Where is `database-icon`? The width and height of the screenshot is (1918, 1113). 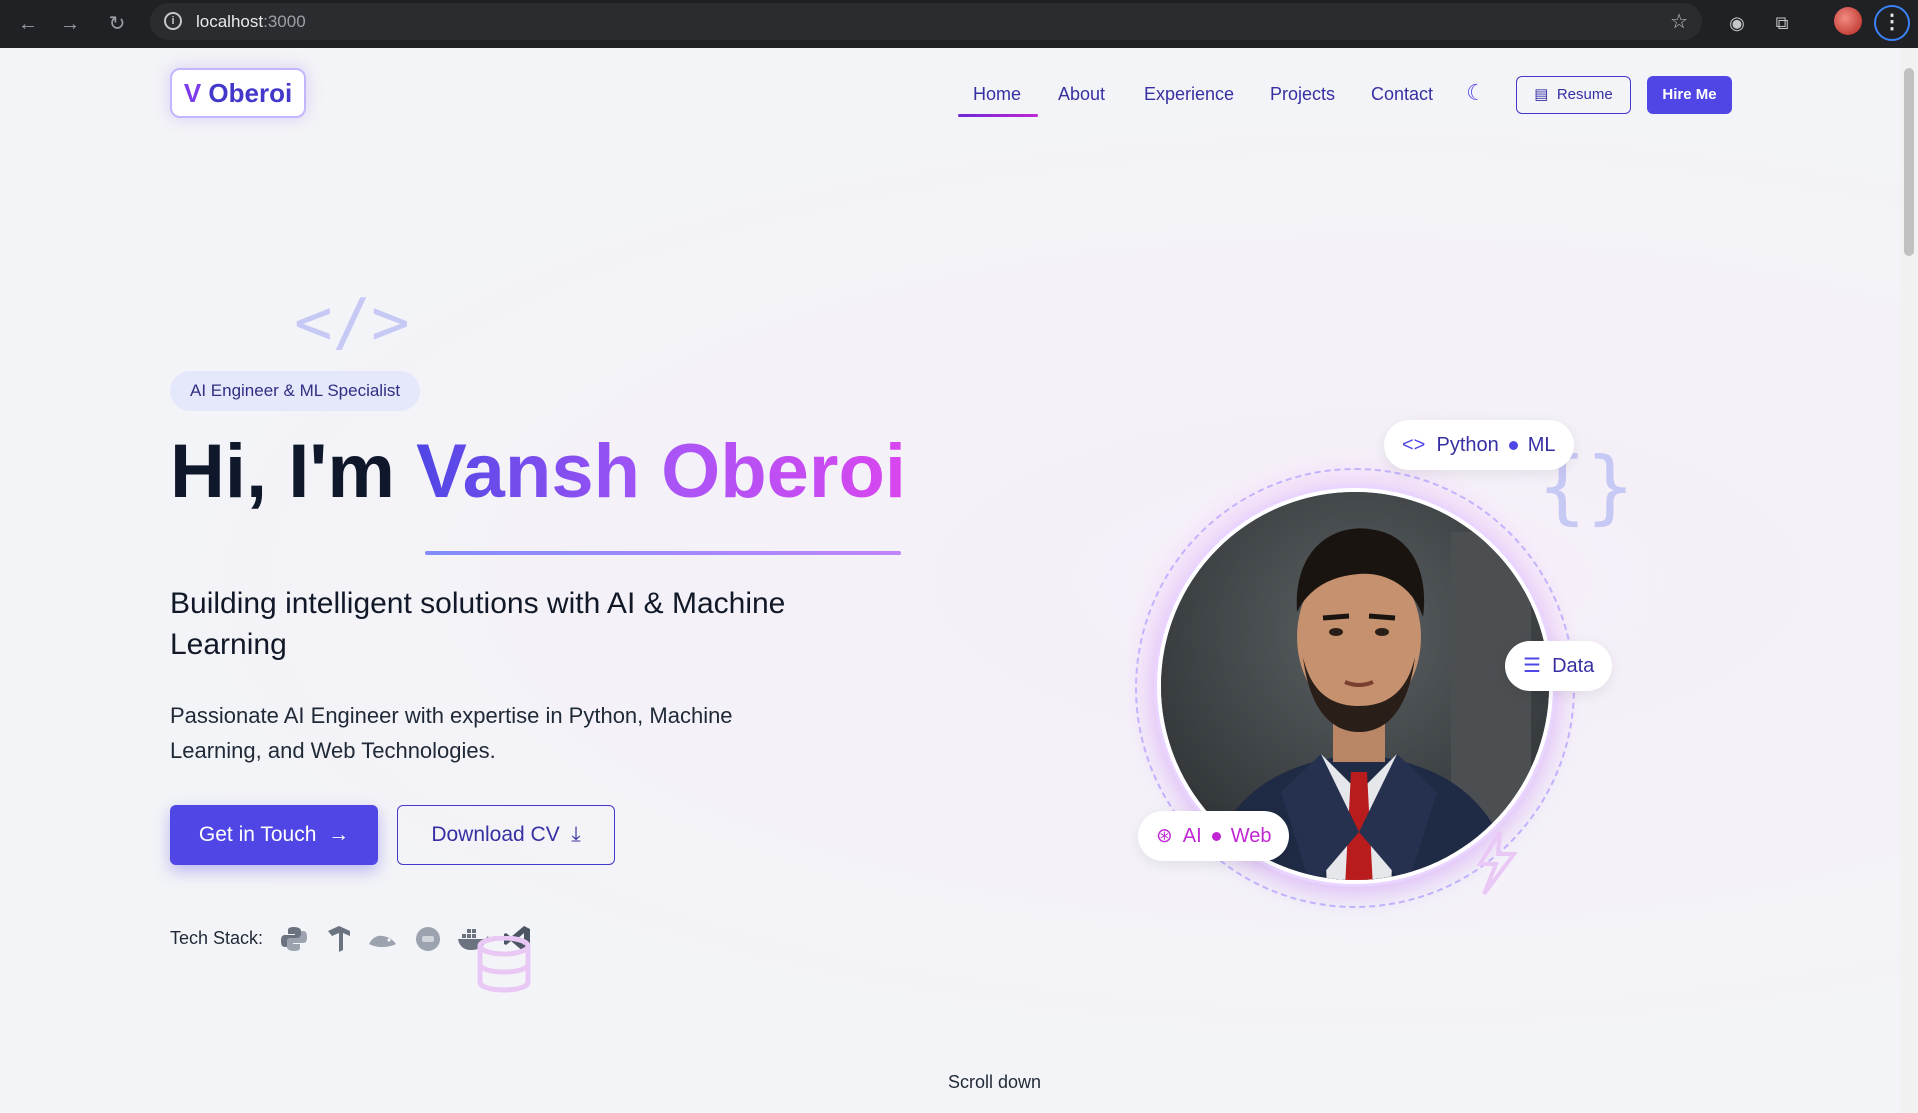 database-icon is located at coordinates (428, 940).